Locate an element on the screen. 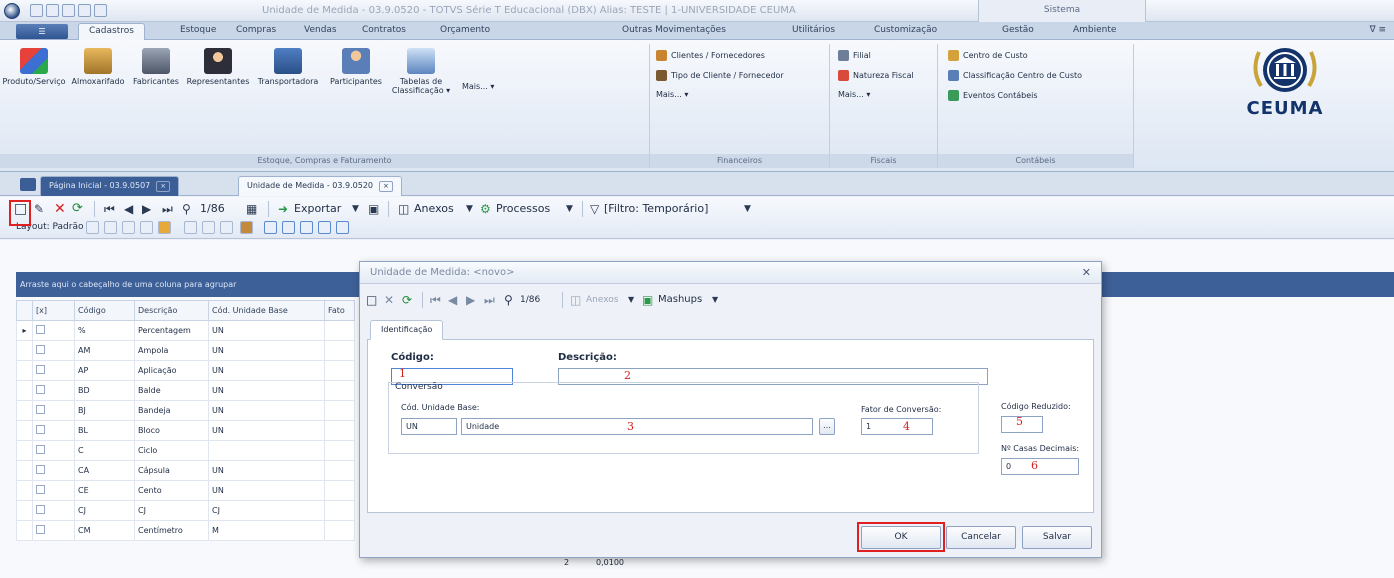 This screenshot has height=578, width=1394. grid-view-icon: ▦ is located at coordinates (251, 209).